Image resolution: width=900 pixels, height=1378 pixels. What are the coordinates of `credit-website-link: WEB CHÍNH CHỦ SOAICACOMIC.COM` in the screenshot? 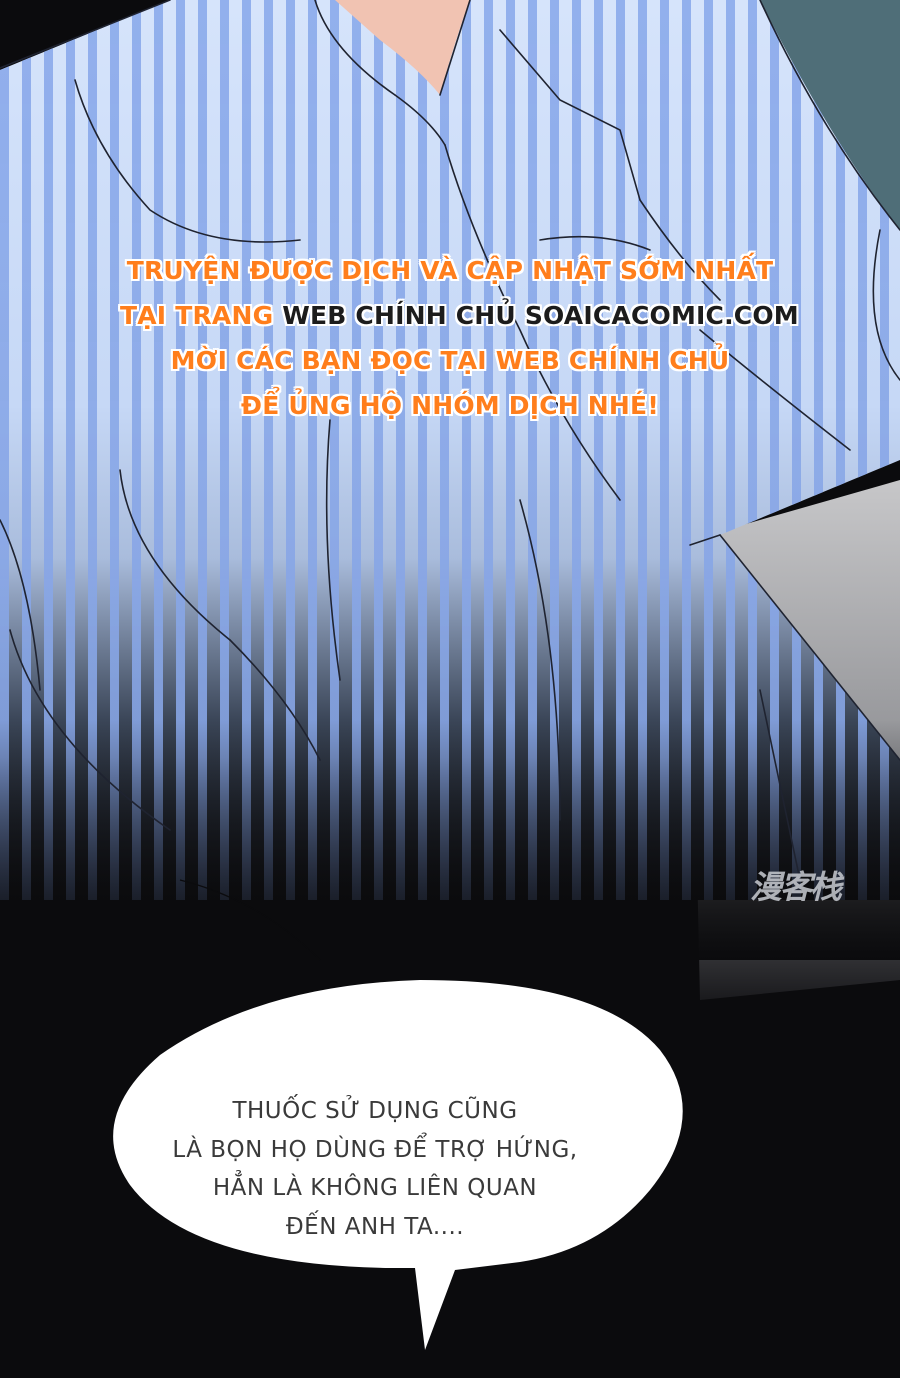 It's located at (540, 315).